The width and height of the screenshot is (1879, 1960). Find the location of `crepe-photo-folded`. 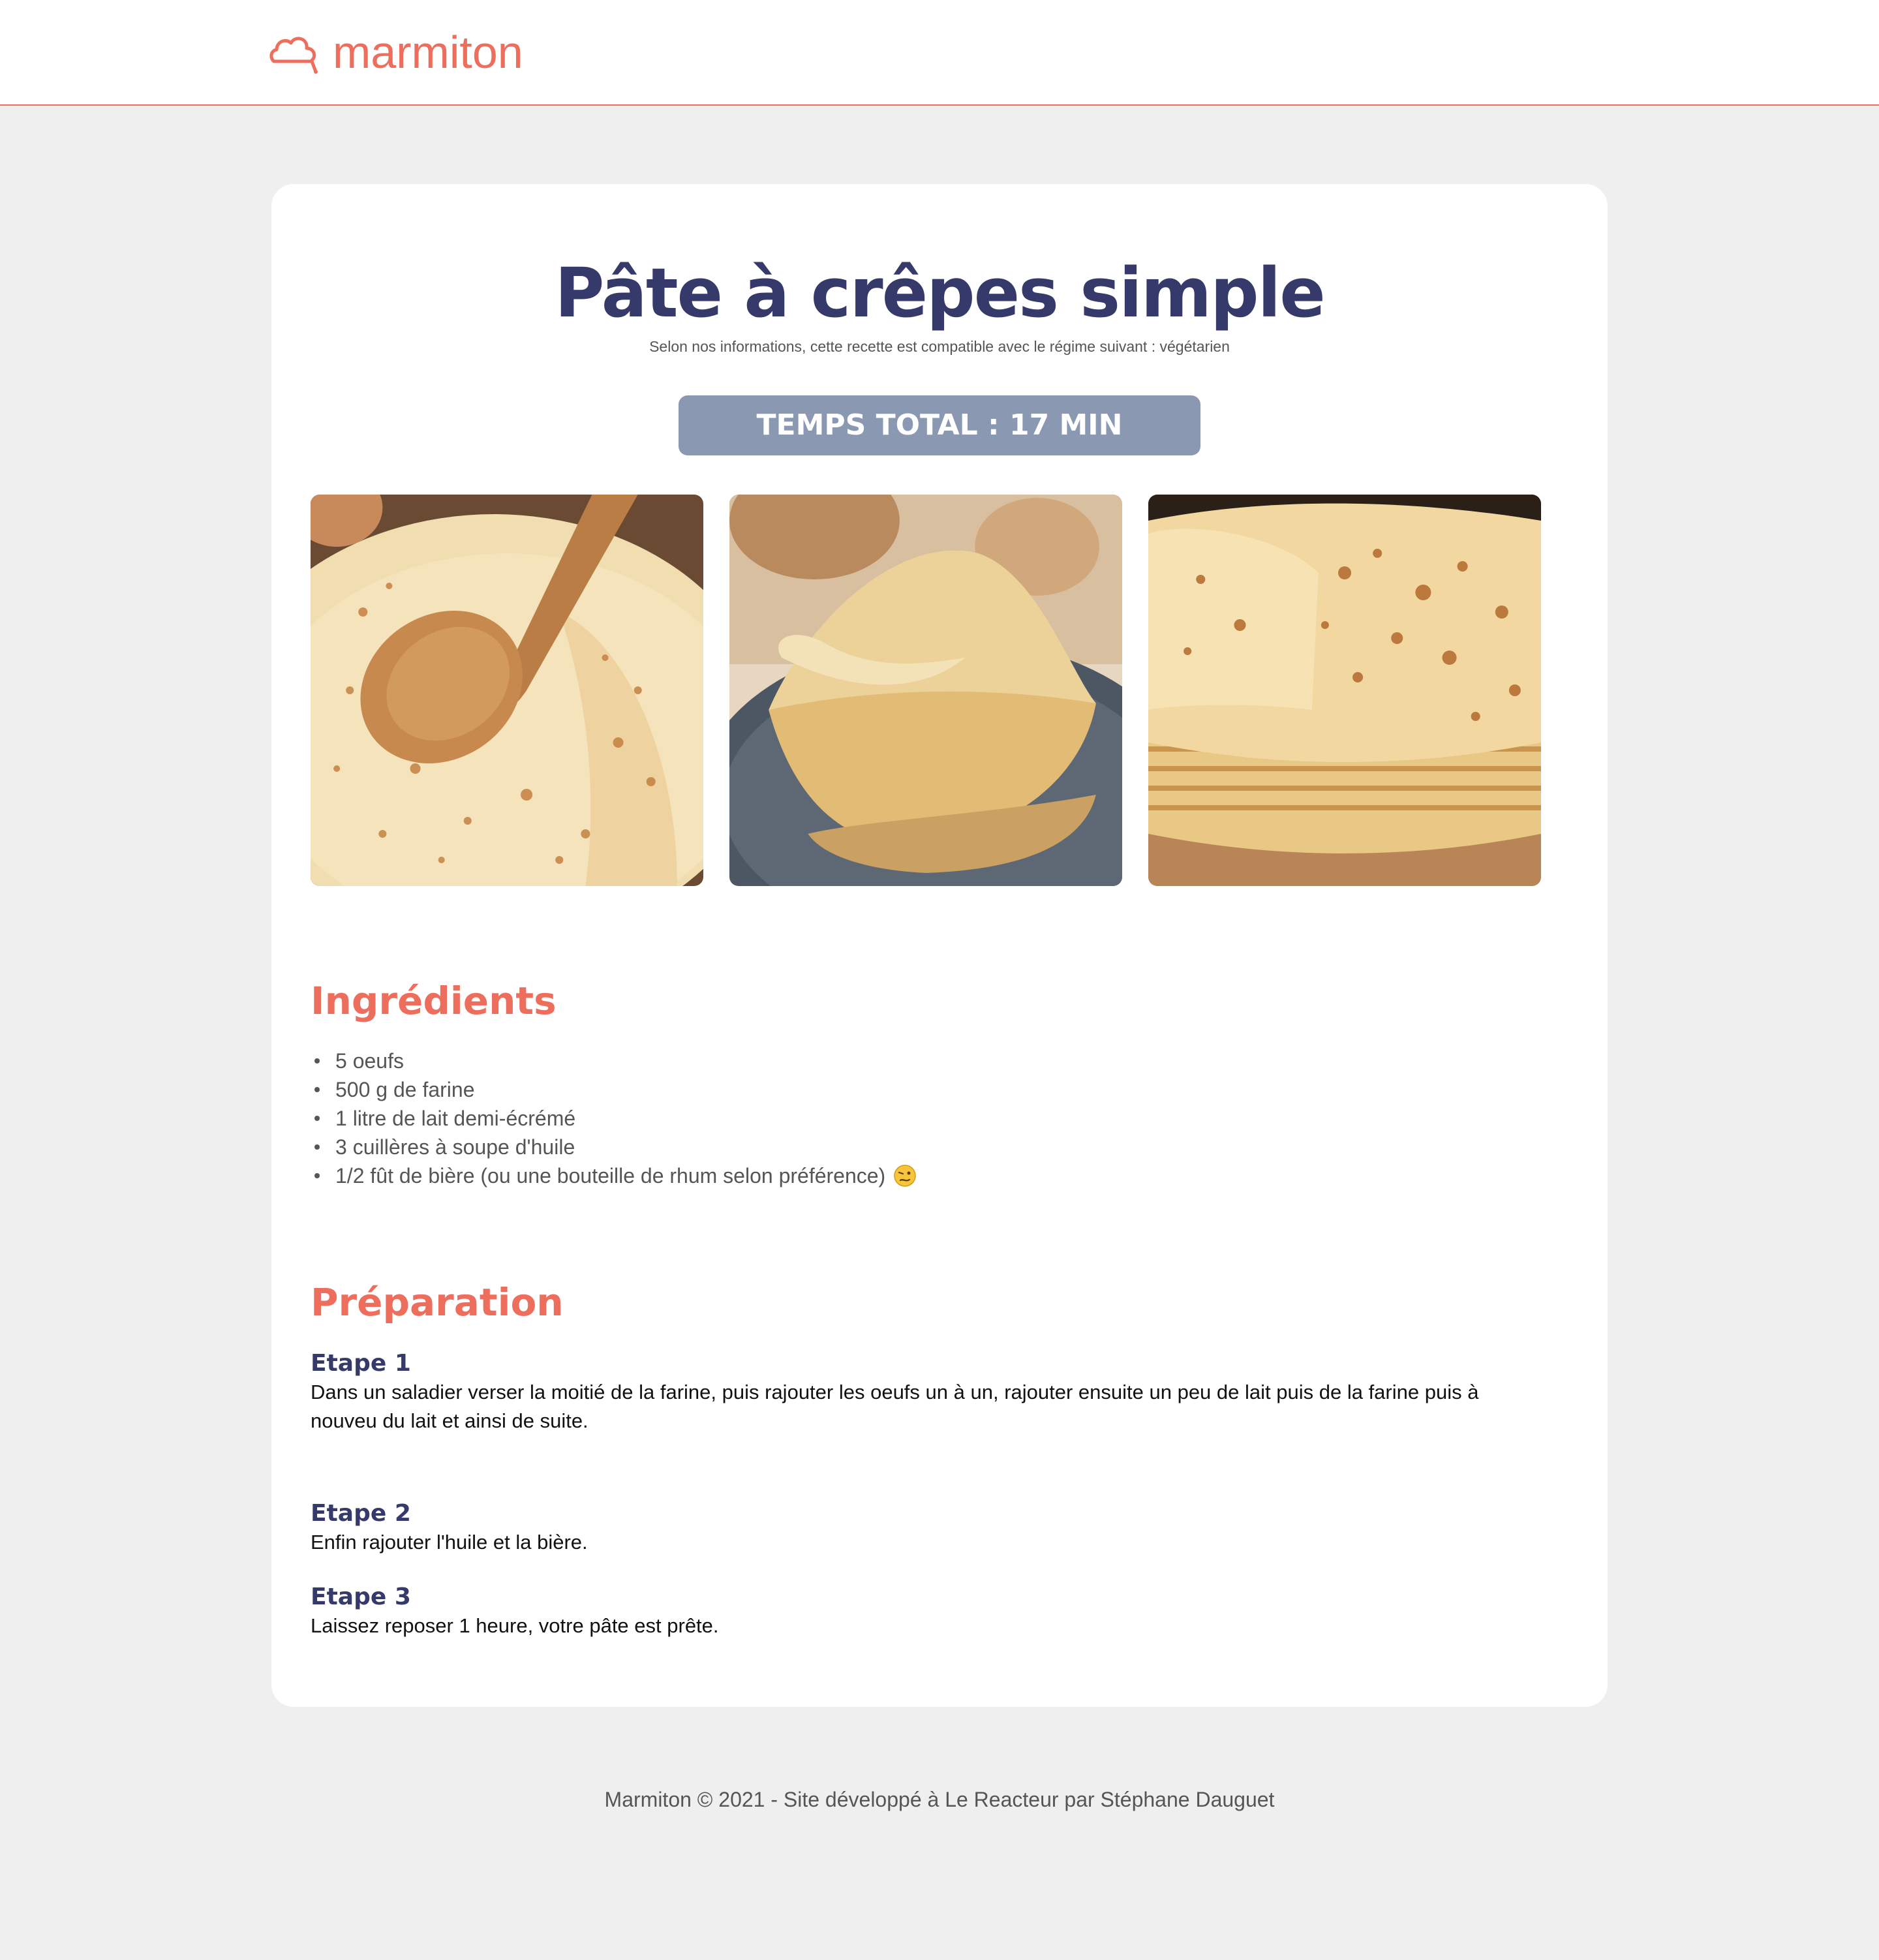

crepe-photo-folded is located at coordinates (925, 690).